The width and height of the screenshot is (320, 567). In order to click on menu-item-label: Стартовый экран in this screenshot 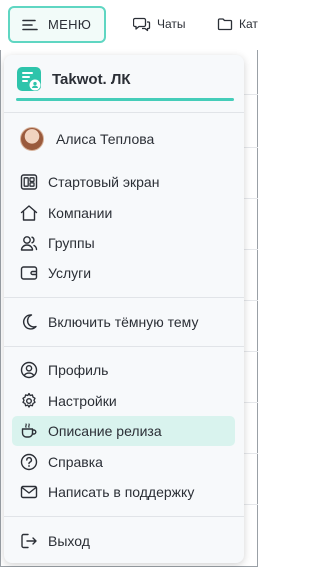, I will do `click(104, 182)`.